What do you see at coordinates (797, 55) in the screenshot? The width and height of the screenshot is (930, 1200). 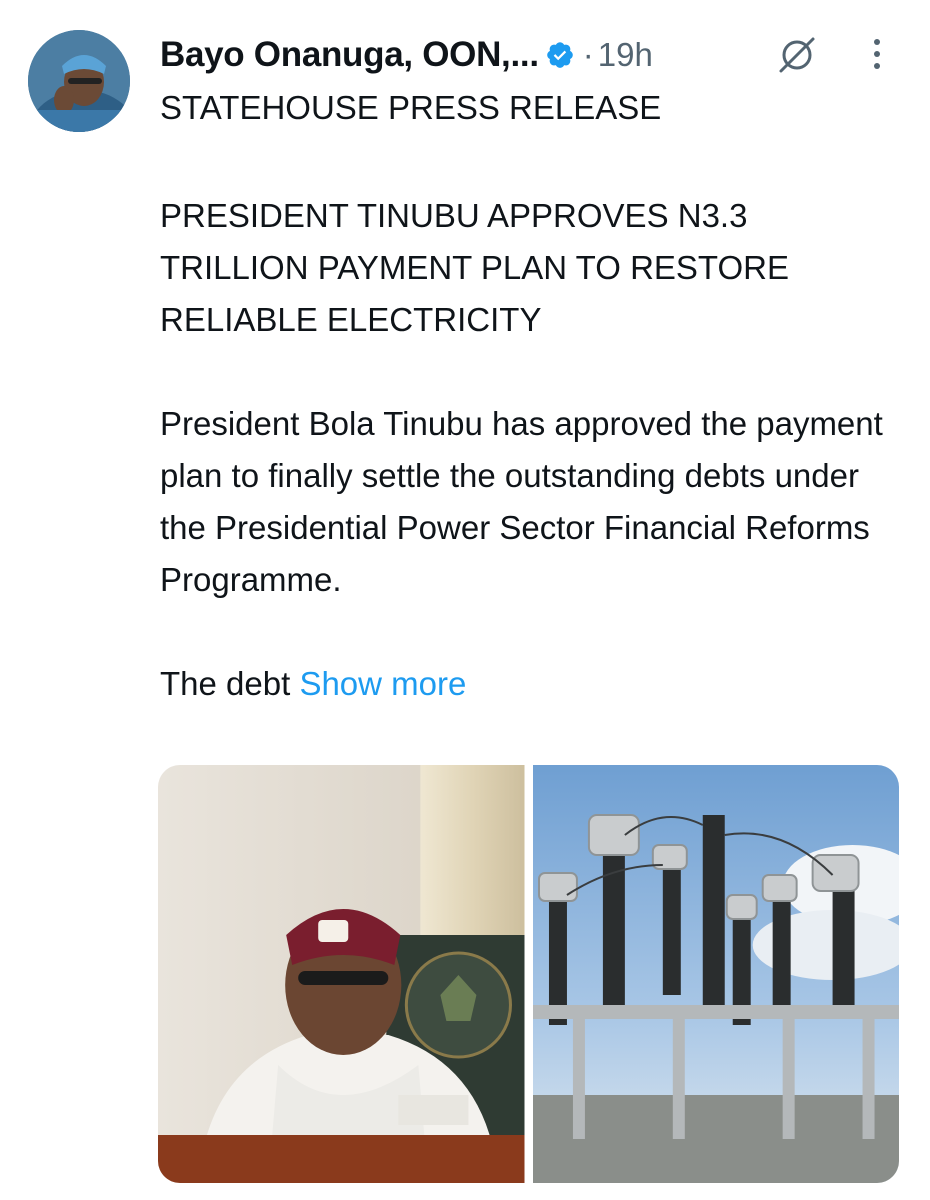 I see `grok-icon` at bounding box center [797, 55].